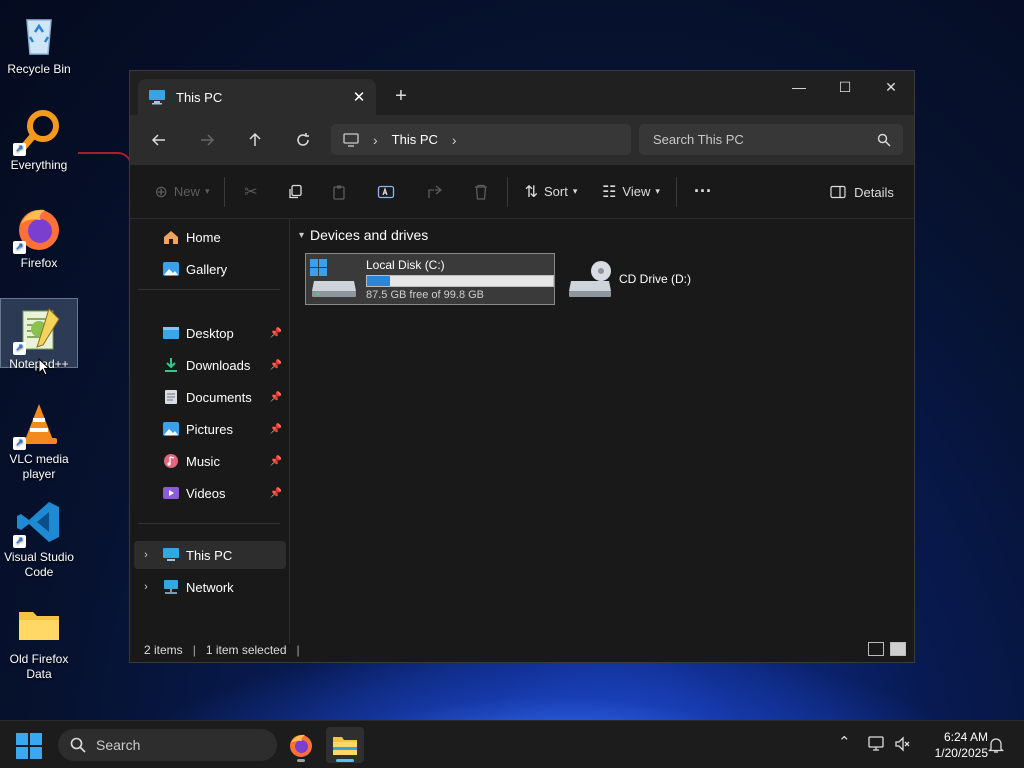 The width and height of the screenshot is (1024, 768). I want to click on sidebar-divider, so click(209, 523).